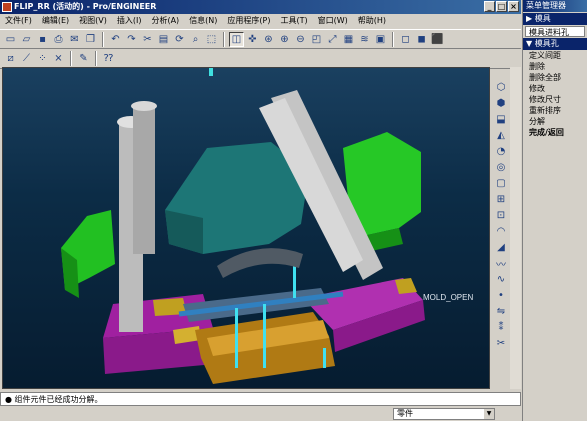  What do you see at coordinates (501, 343) in the screenshot?
I see `trim-icon: ✂` at bounding box center [501, 343].